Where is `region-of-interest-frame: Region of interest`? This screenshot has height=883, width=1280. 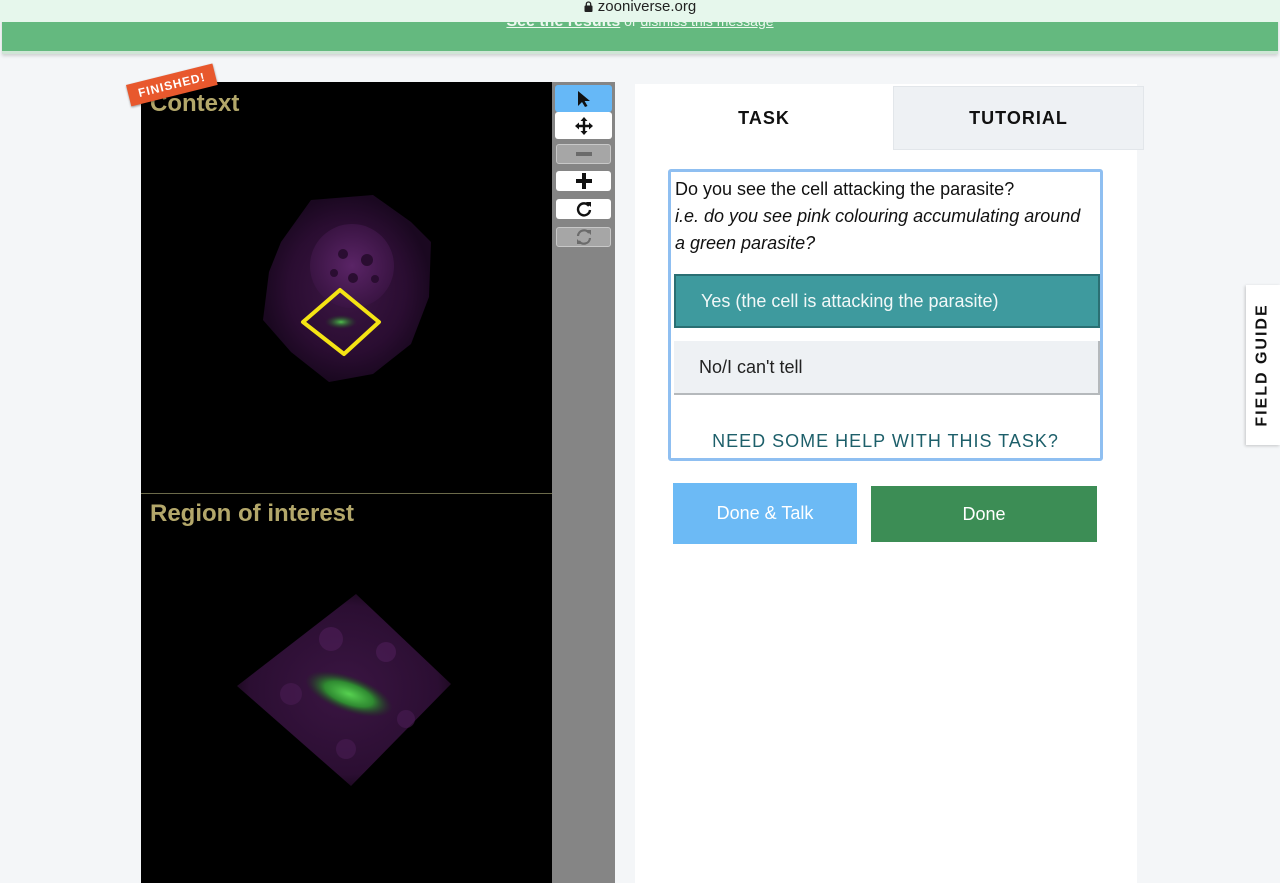
region-of-interest-frame: Region of interest is located at coordinates (346, 688).